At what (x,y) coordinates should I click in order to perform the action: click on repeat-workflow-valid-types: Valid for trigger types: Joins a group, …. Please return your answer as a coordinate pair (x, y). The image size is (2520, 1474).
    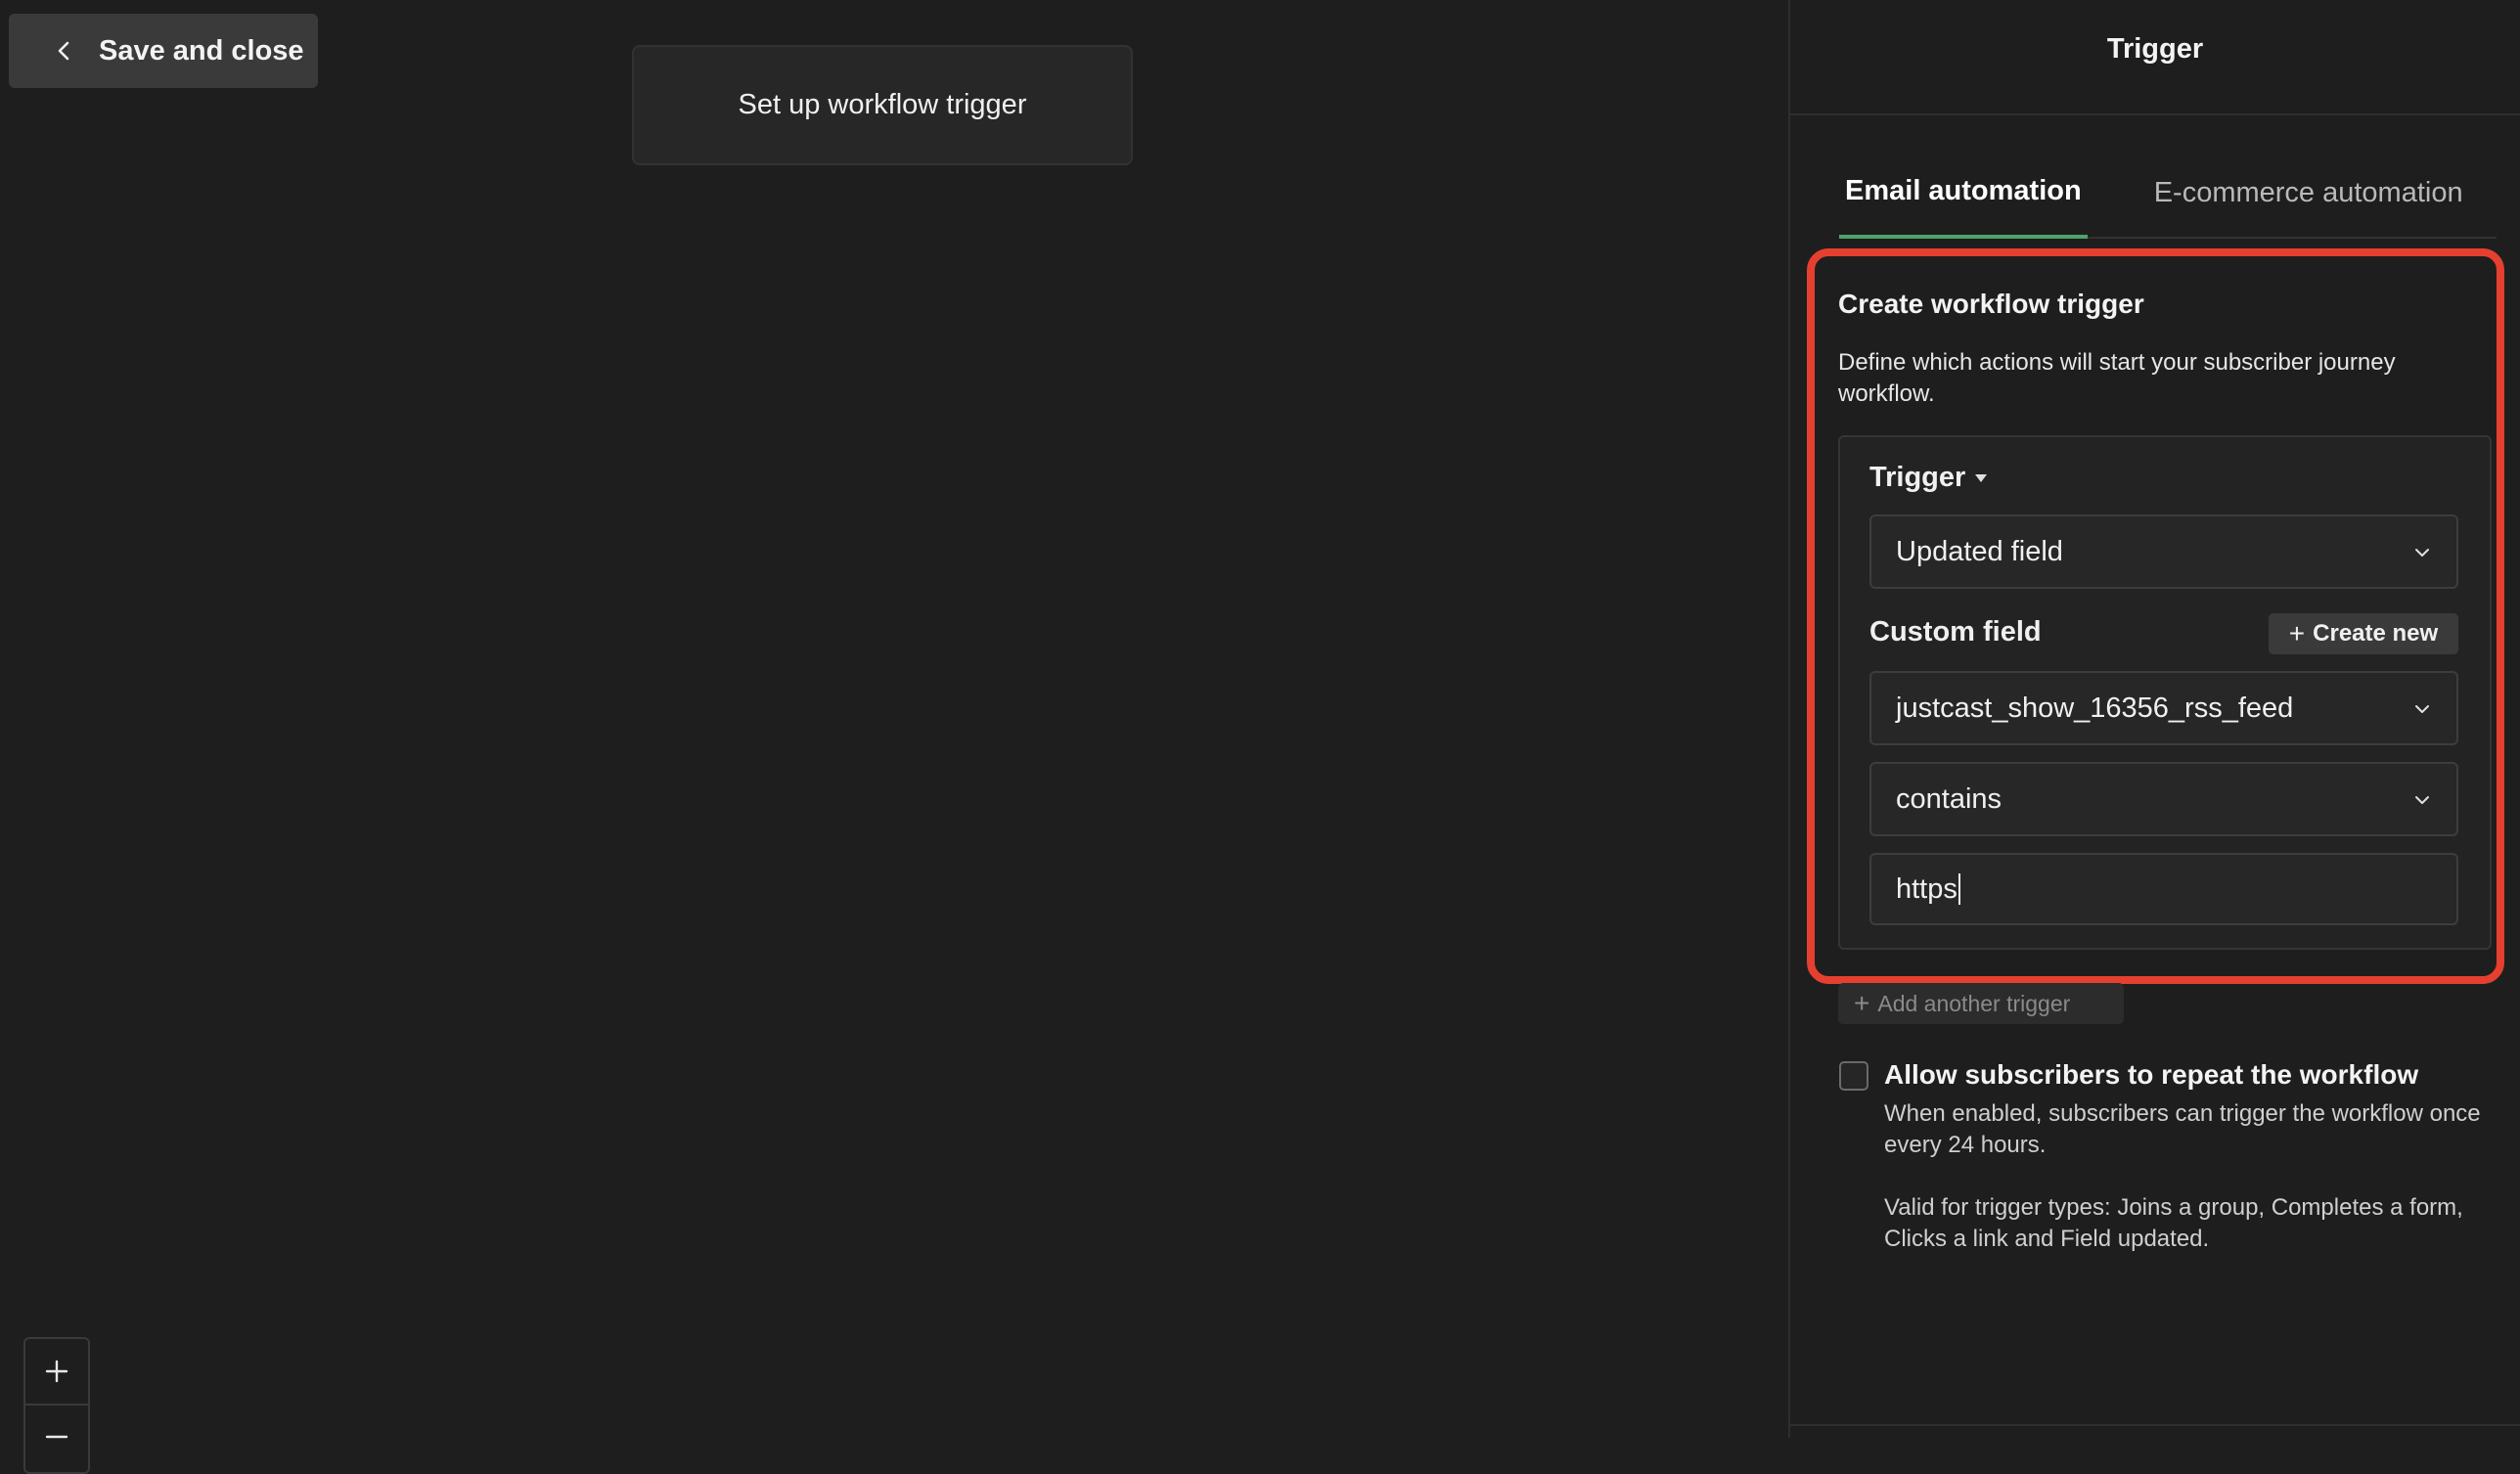
    Looking at the image, I should click on (2173, 1223).